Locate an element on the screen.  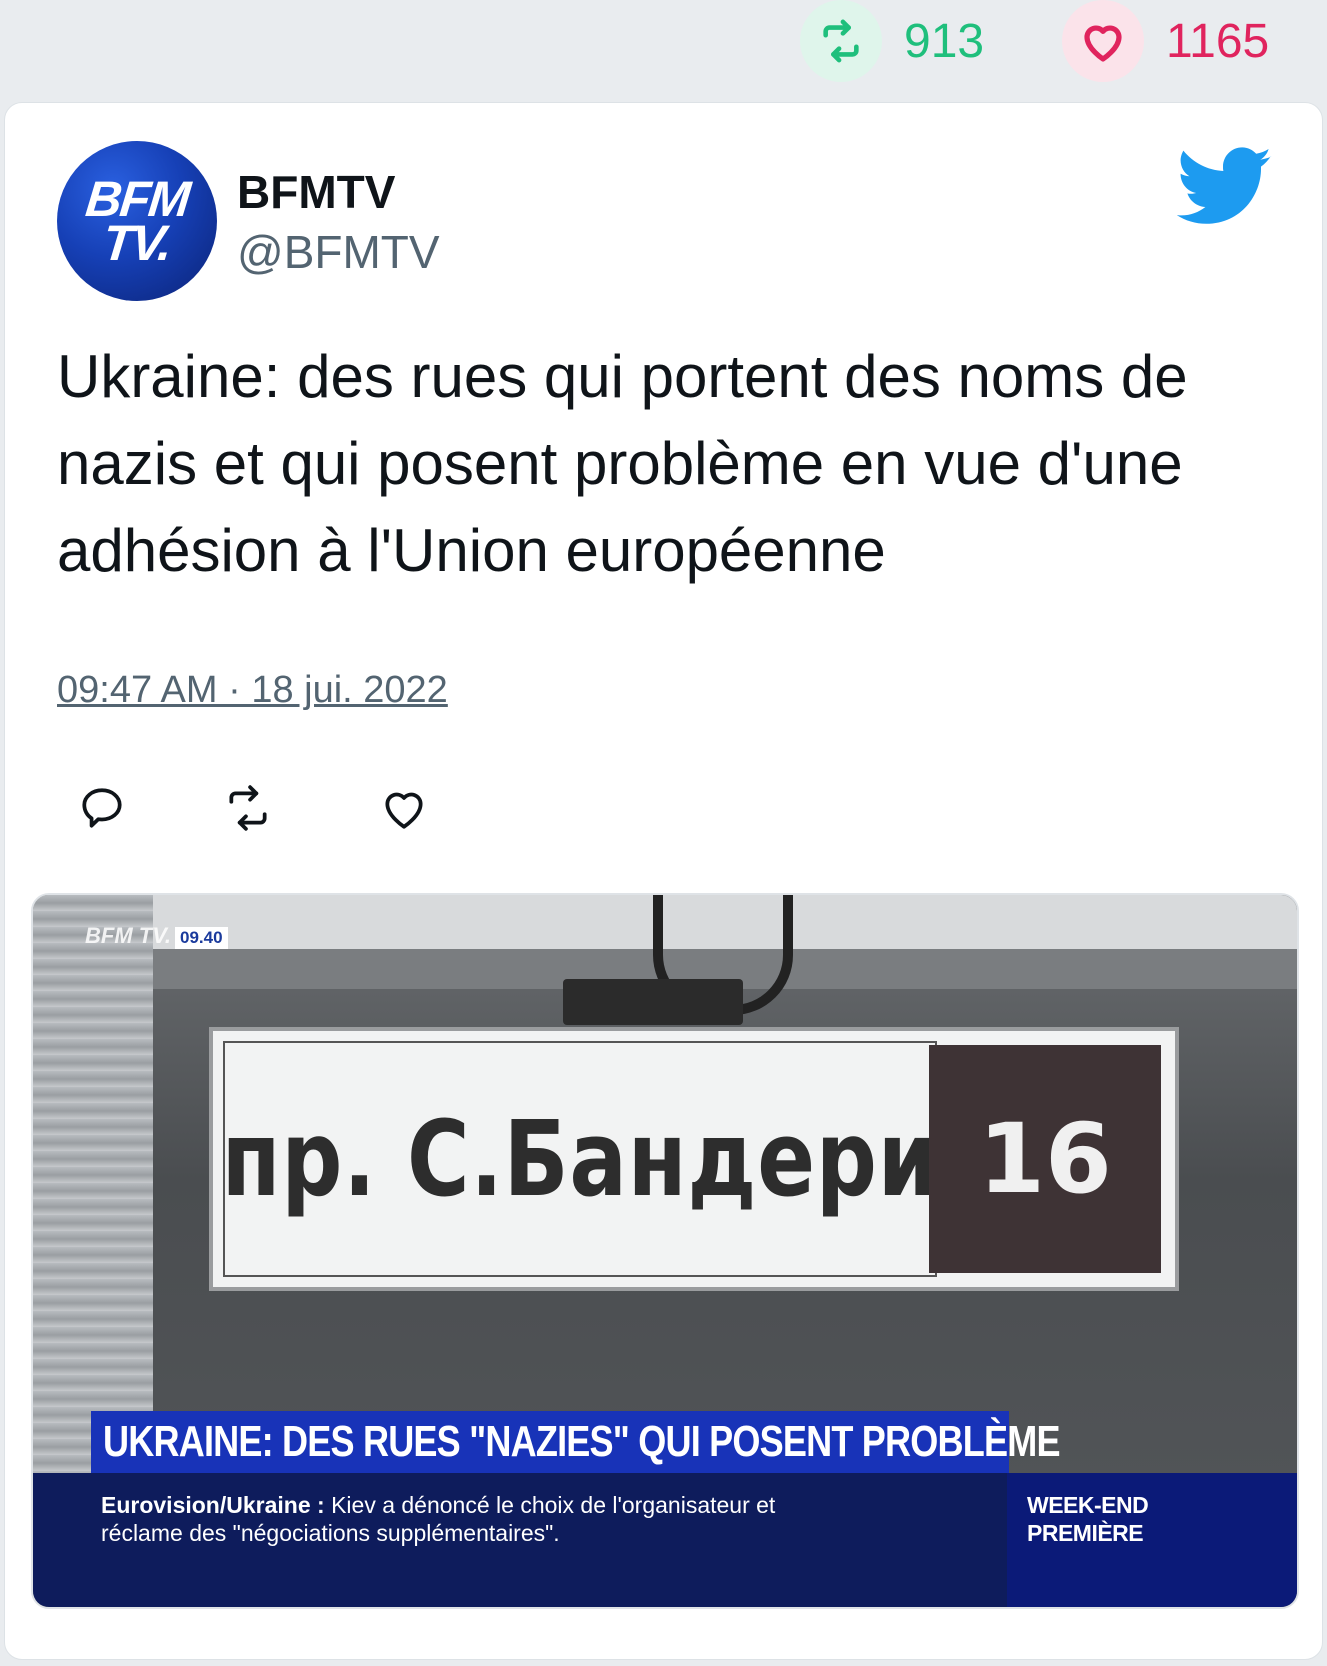
reply-icon is located at coordinates (102, 808).